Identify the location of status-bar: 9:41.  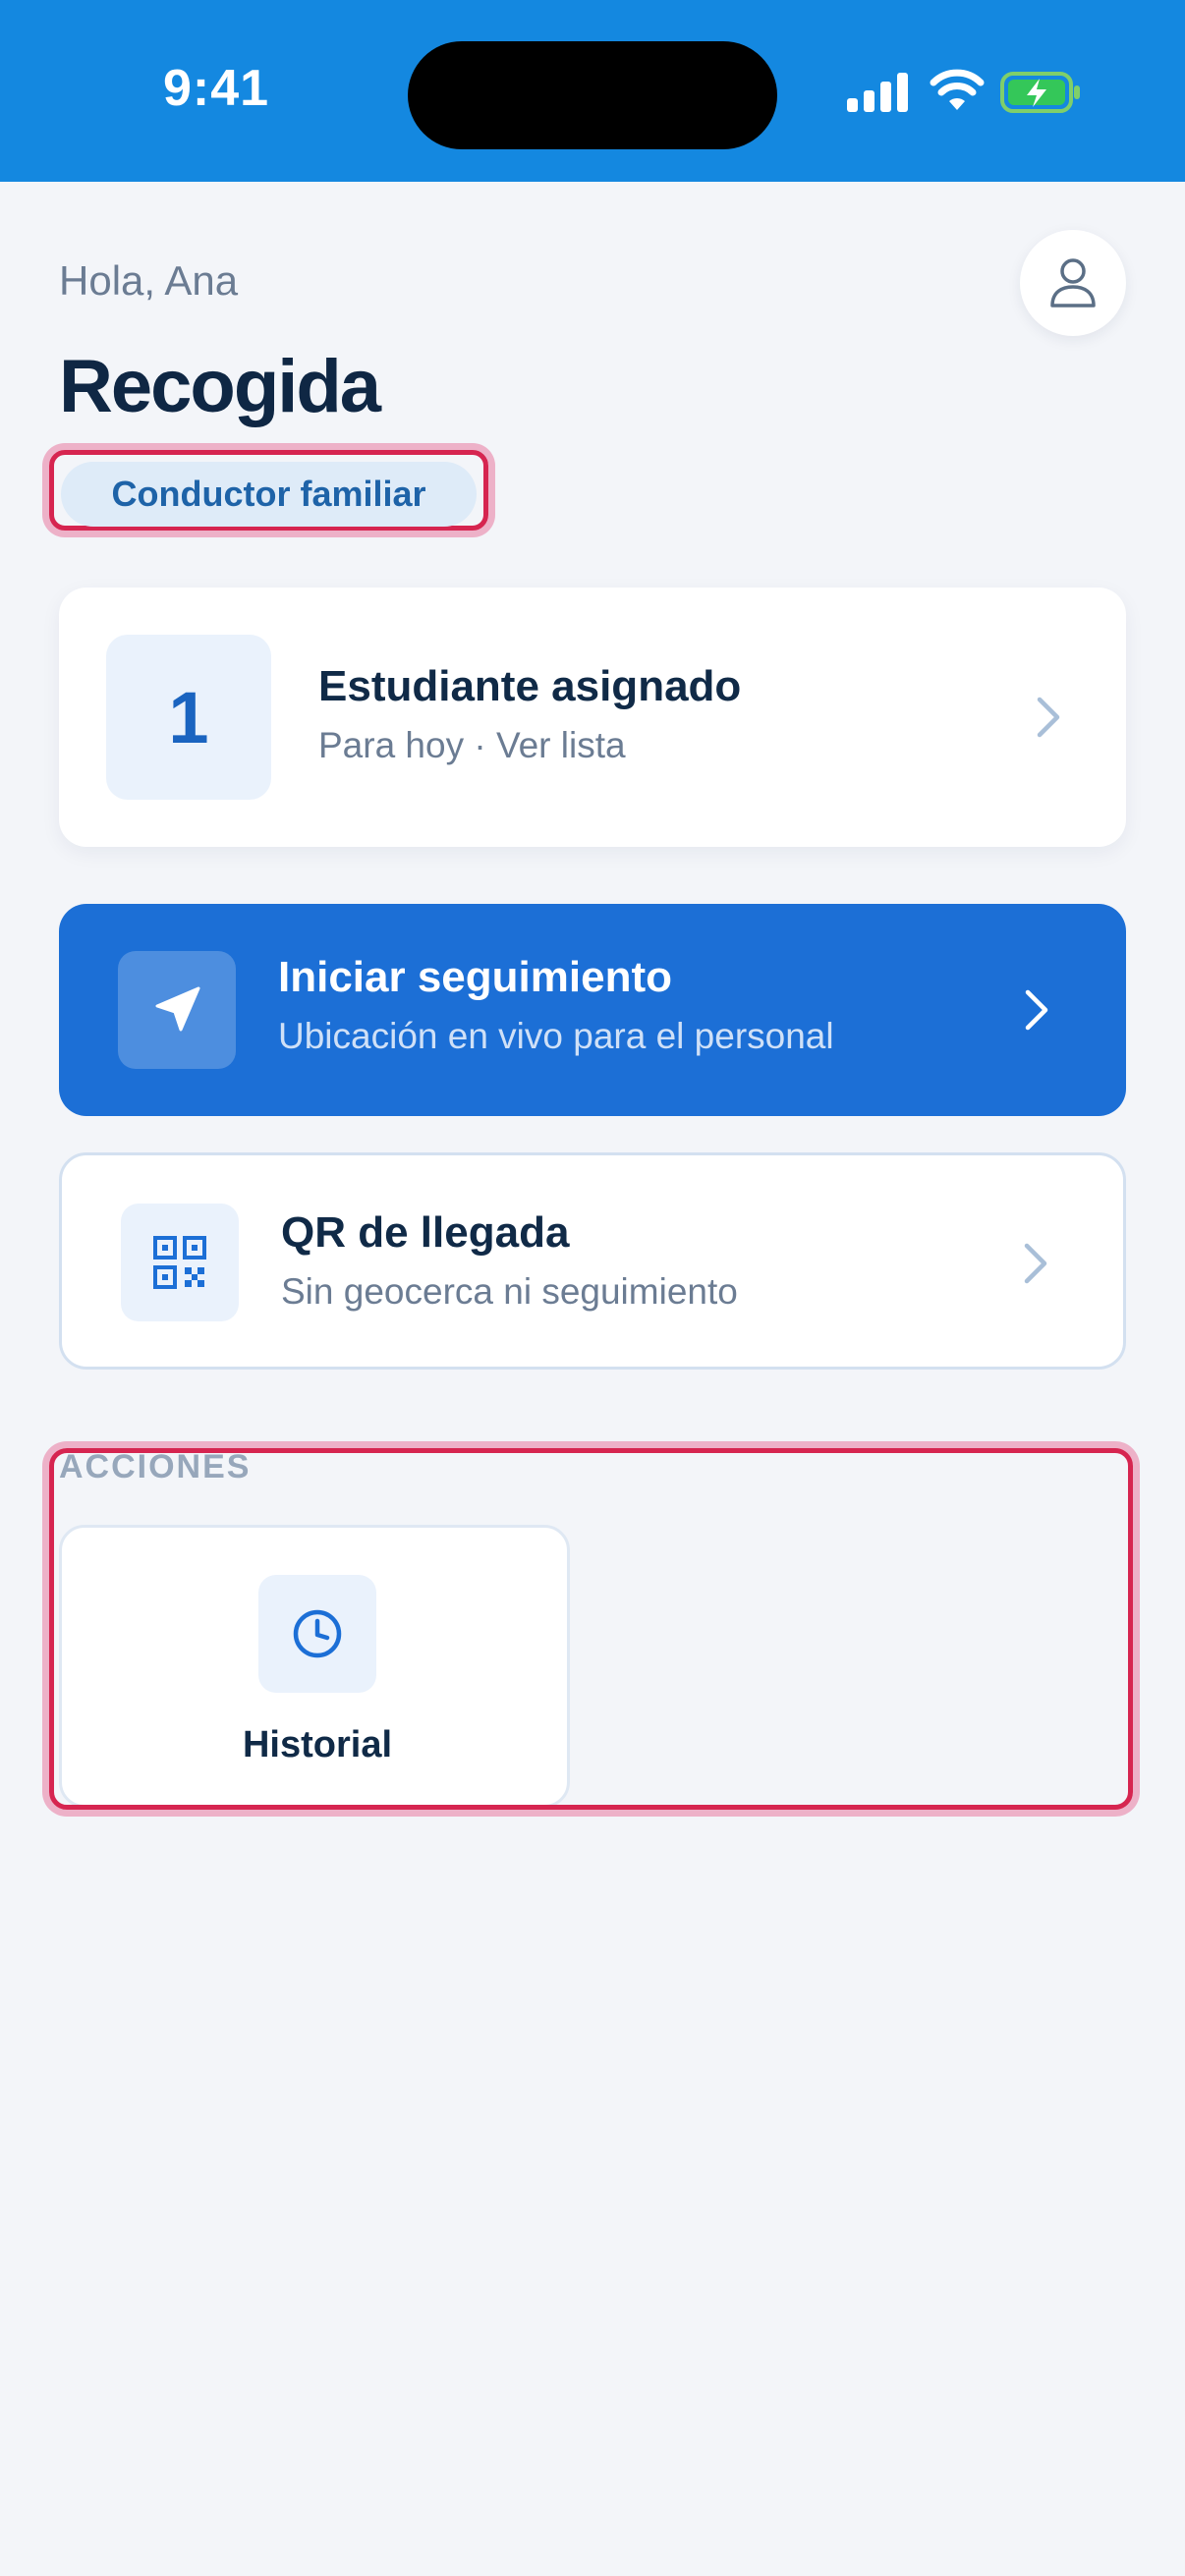
(592, 91).